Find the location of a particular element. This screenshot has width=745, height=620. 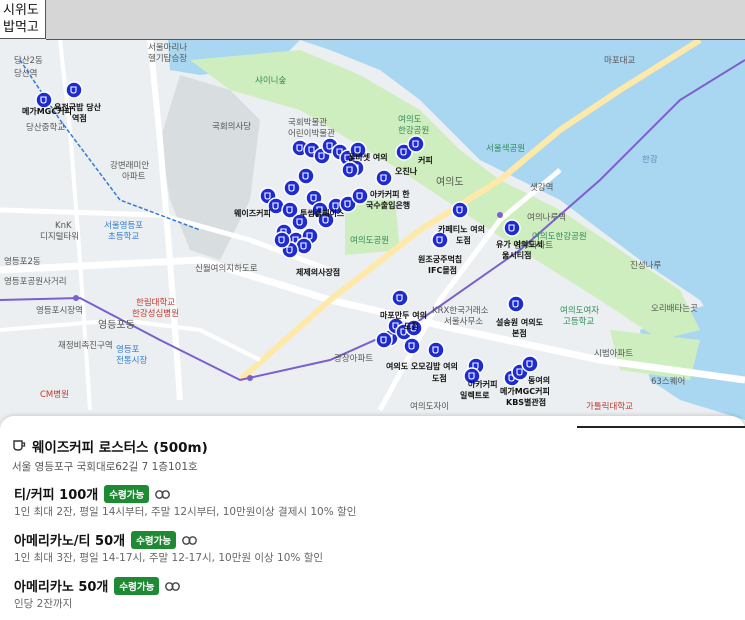

map-label: 여의도여자 is located at coordinates (579, 310).